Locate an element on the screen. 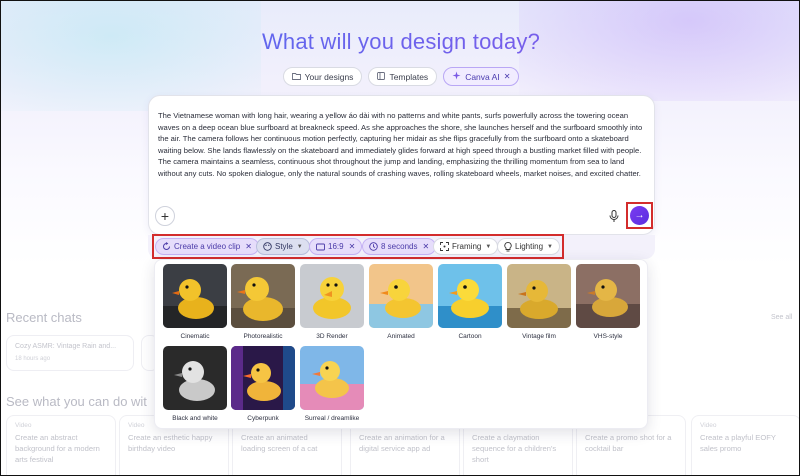  style-label: Black and white is located at coordinates (195, 418).